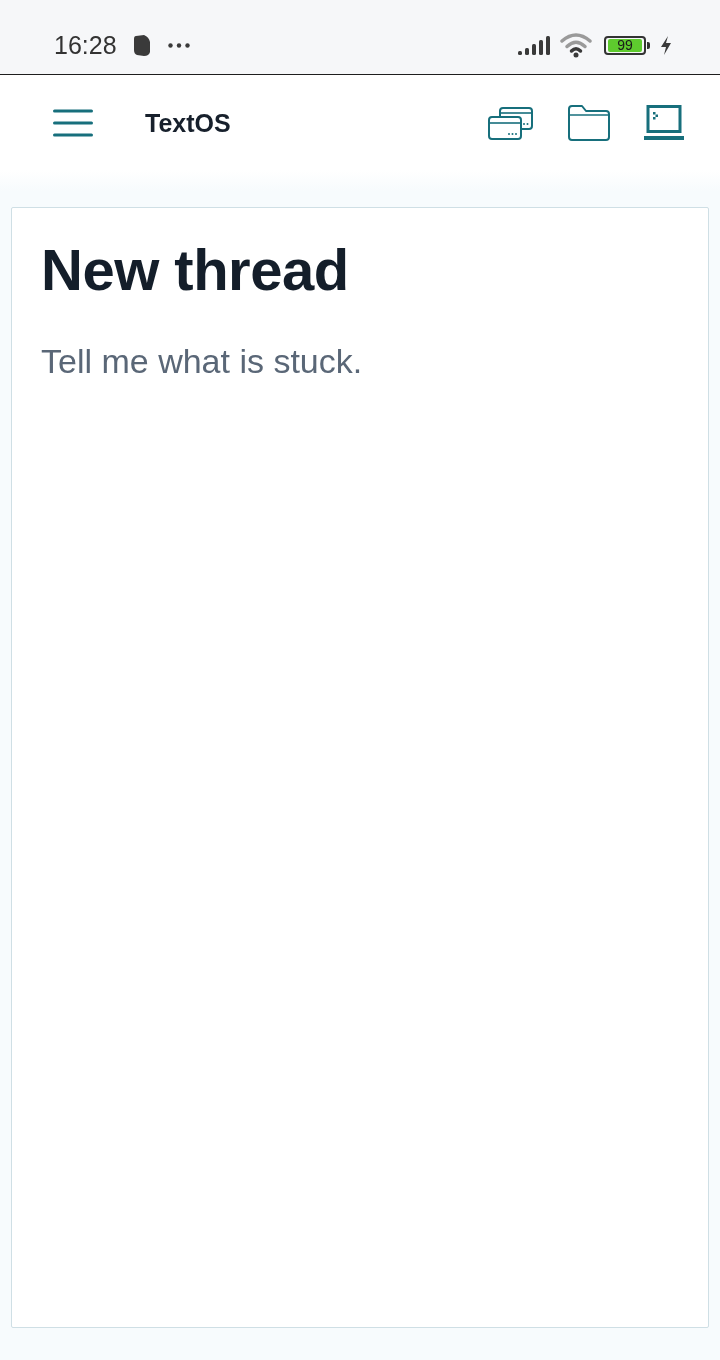  What do you see at coordinates (625, 45) in the screenshot?
I see `battery-percentage: 99` at bounding box center [625, 45].